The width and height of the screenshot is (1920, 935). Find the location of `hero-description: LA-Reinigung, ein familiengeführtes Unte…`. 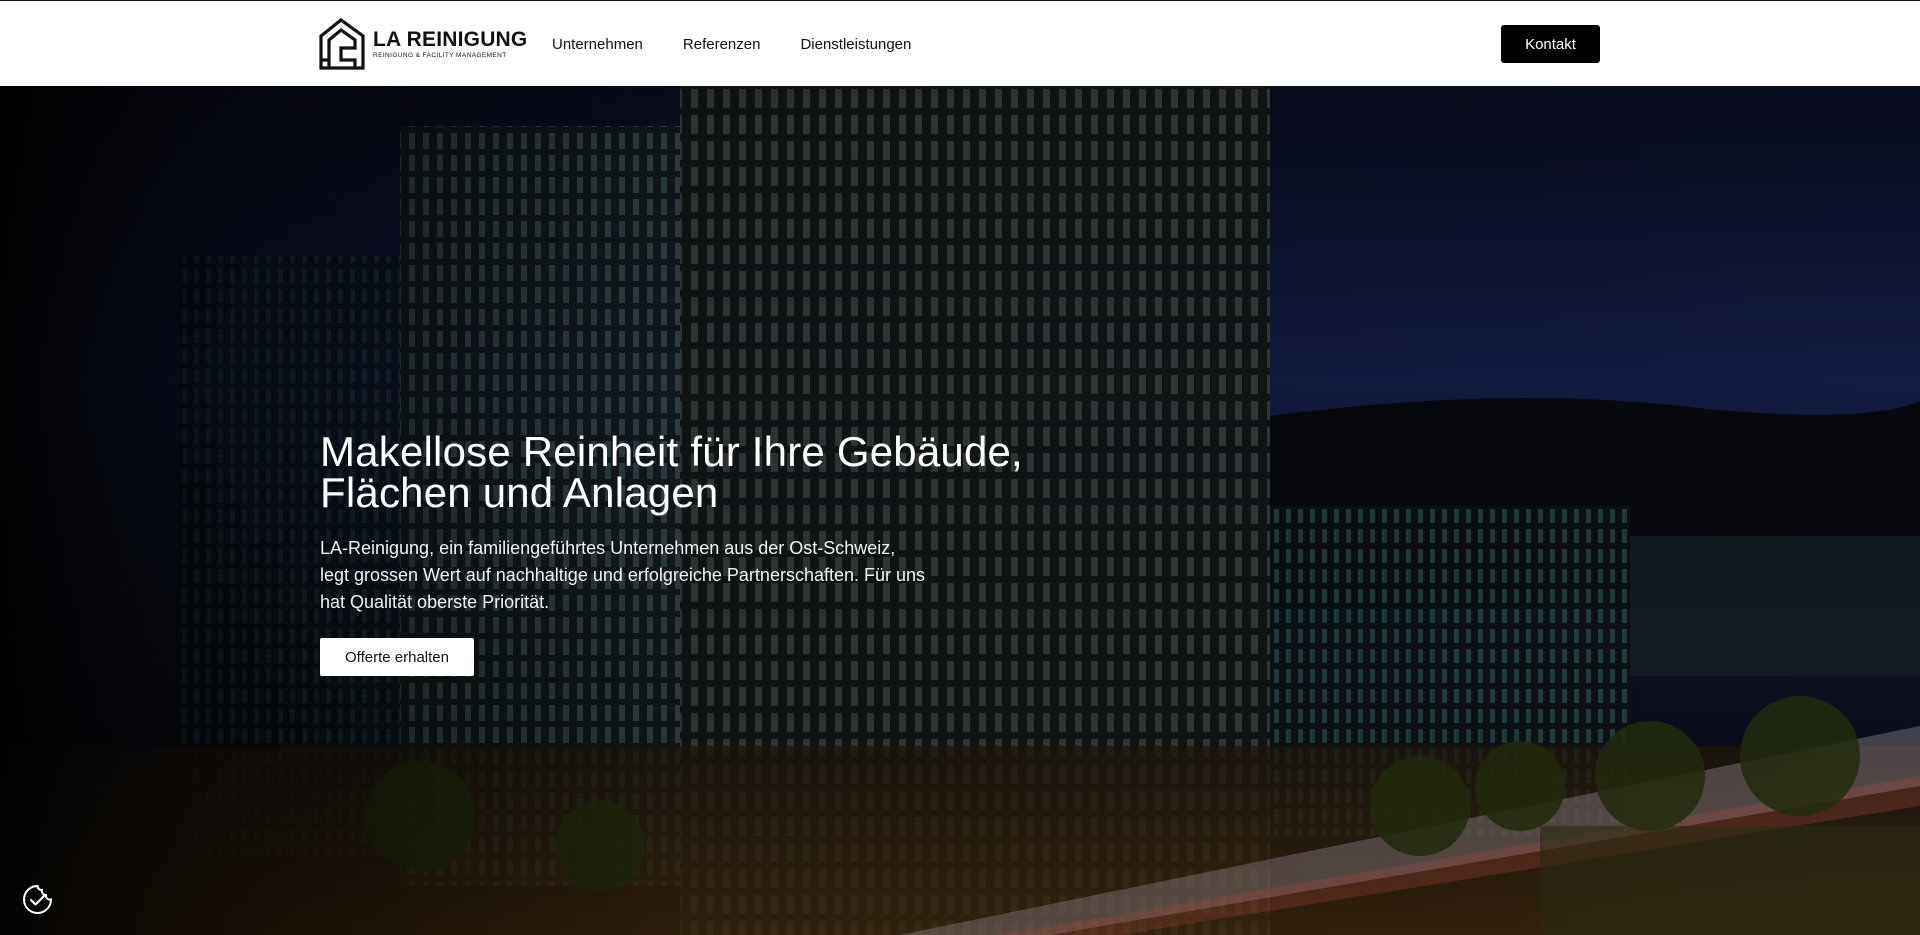

hero-description: LA-Reinigung, ein familiengeführtes Unte… is located at coordinates (650, 575).